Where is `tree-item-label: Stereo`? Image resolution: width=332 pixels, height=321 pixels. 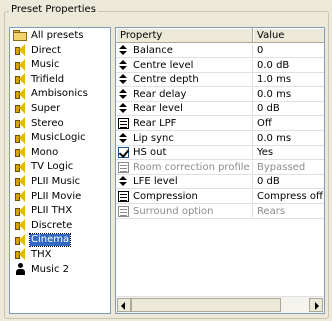 tree-item-label: Stereo is located at coordinates (47, 123).